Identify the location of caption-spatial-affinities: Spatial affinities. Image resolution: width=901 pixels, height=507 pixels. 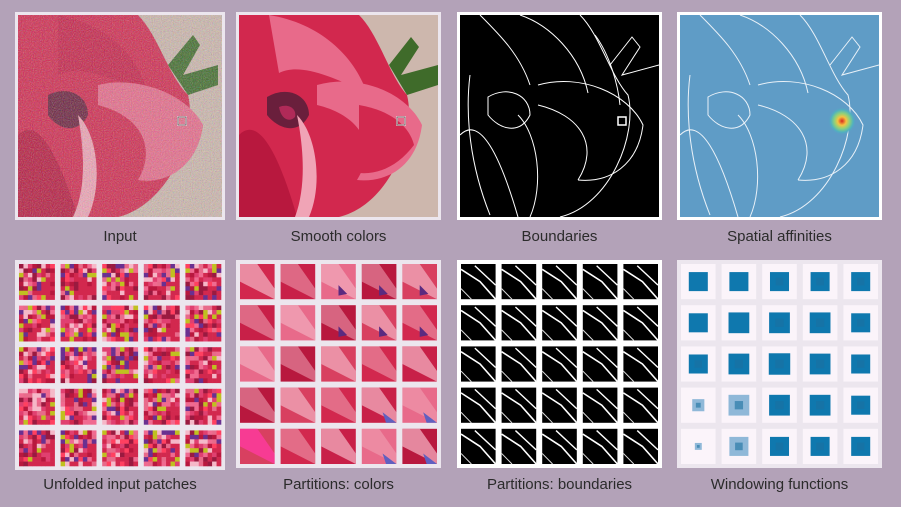
(779, 236).